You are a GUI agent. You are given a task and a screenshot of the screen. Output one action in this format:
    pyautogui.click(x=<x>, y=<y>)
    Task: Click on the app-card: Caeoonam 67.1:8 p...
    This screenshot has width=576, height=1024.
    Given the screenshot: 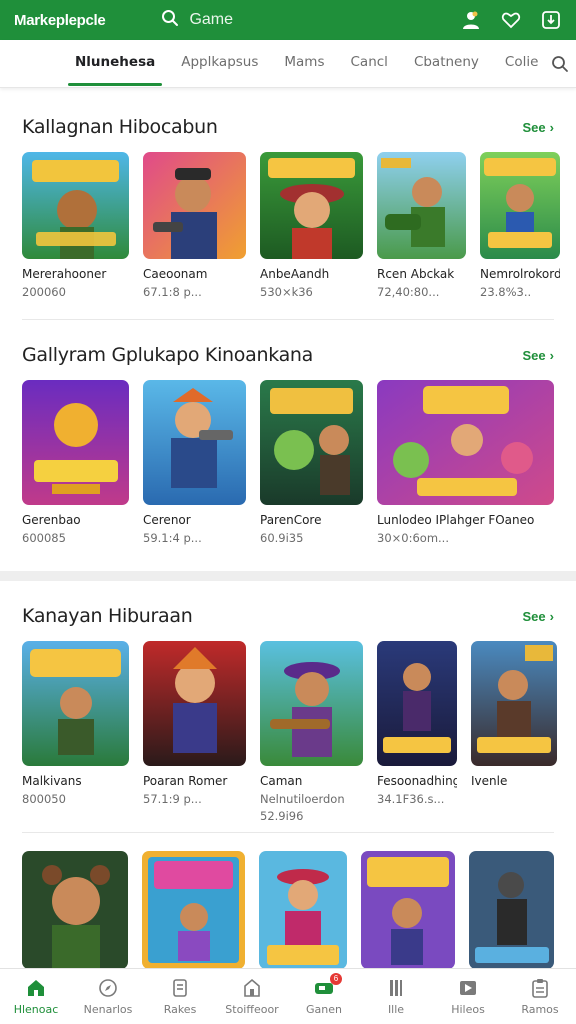 What is the action you would take?
    pyautogui.click(x=194, y=225)
    